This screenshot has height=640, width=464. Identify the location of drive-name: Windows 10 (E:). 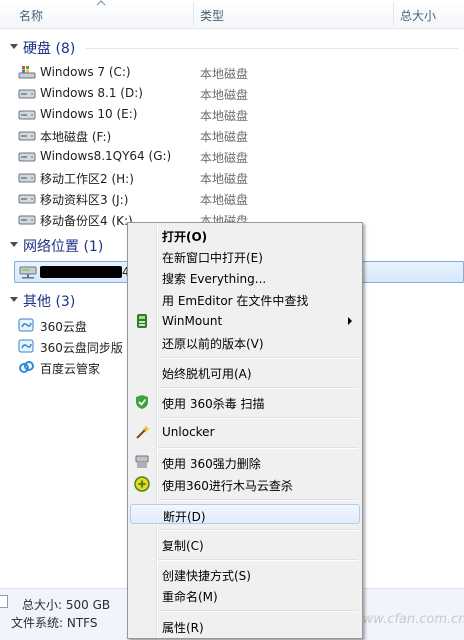
(89, 114).